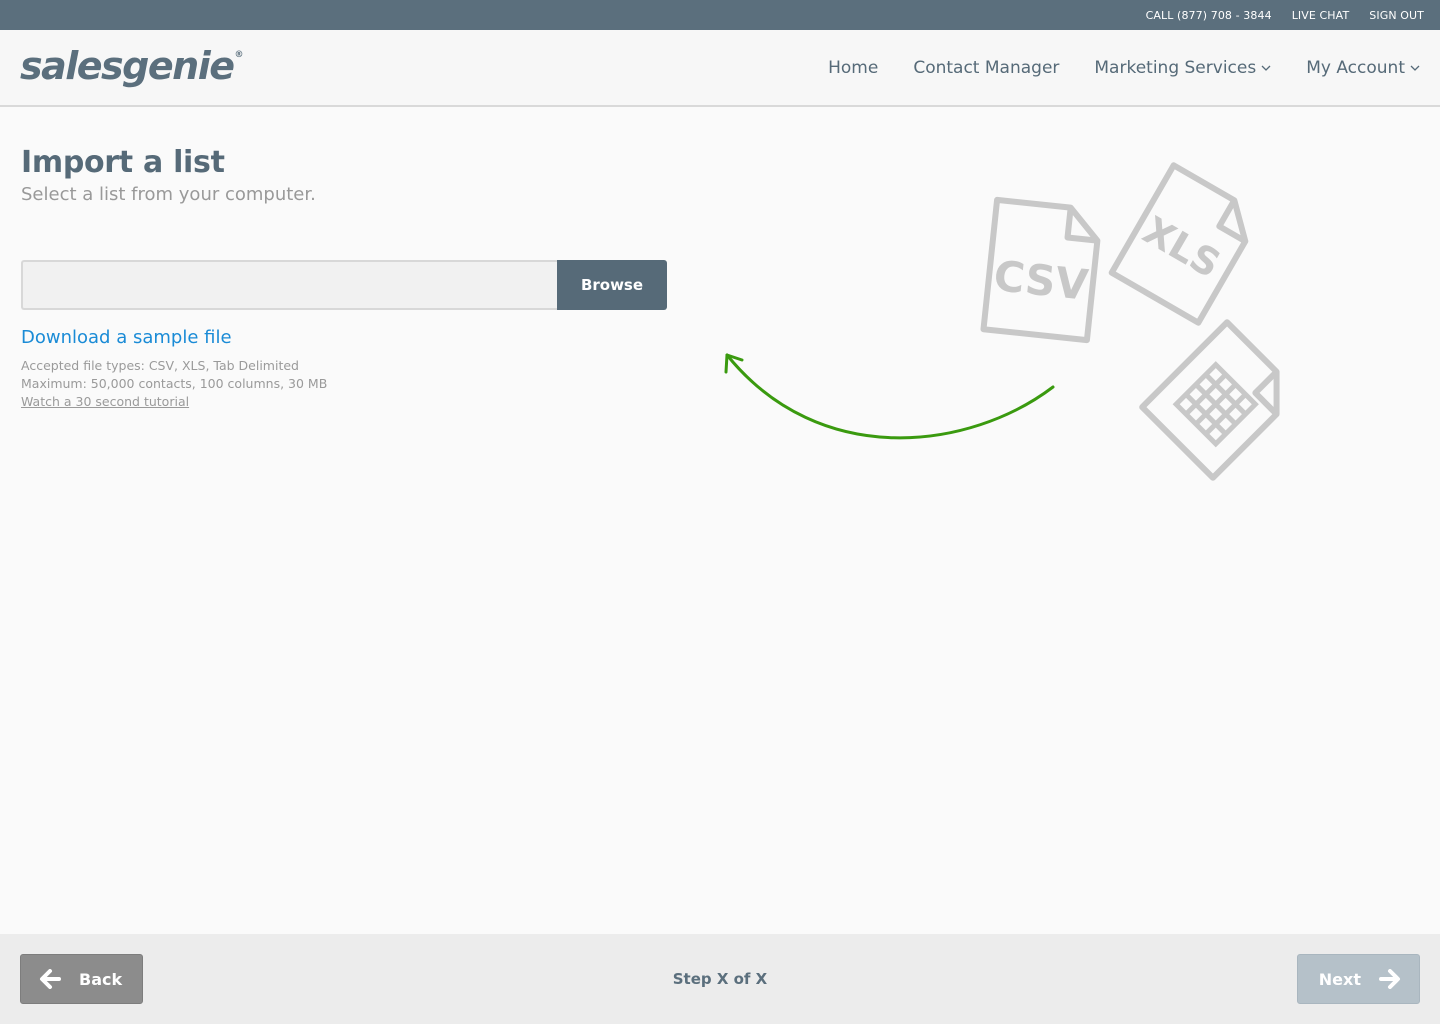  Describe the element at coordinates (1396, 15) in the screenshot. I see `sign-out-link: SIGN OUT` at that location.